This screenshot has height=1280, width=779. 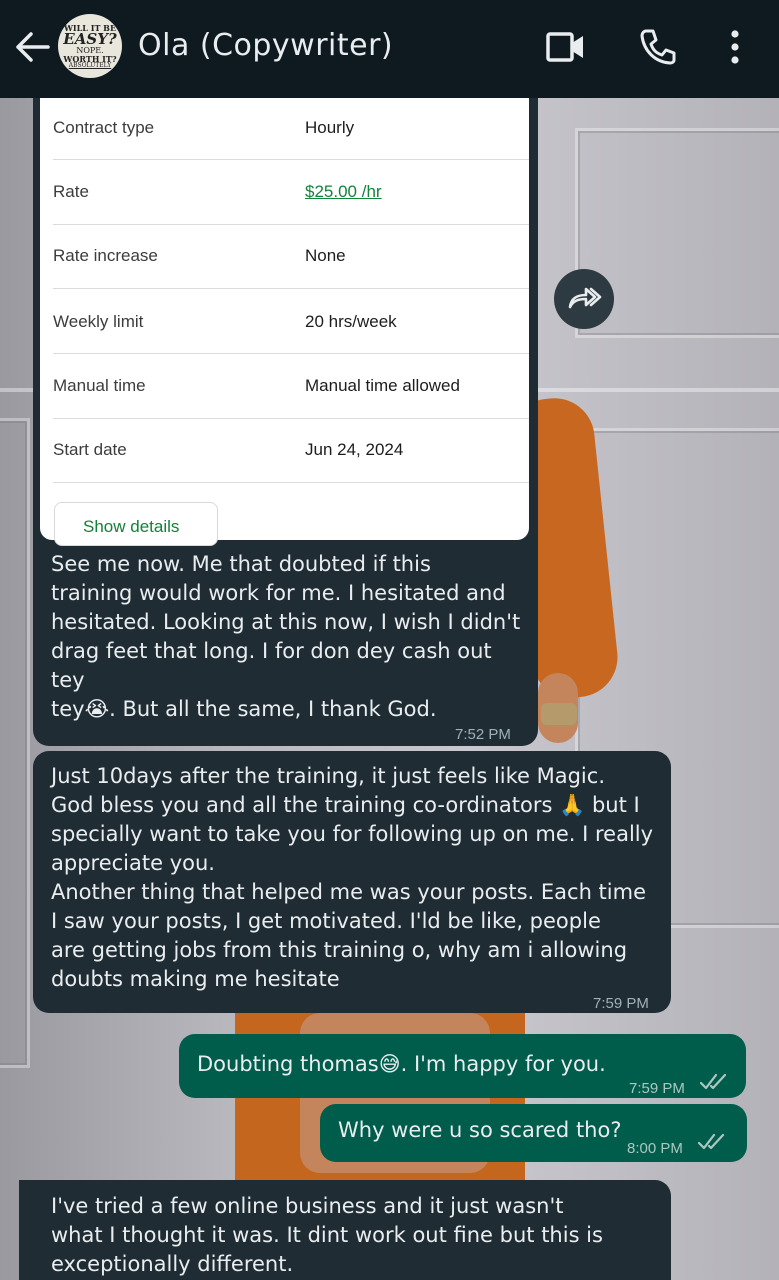 I want to click on contract-label: Contract type, so click(x=104, y=127).